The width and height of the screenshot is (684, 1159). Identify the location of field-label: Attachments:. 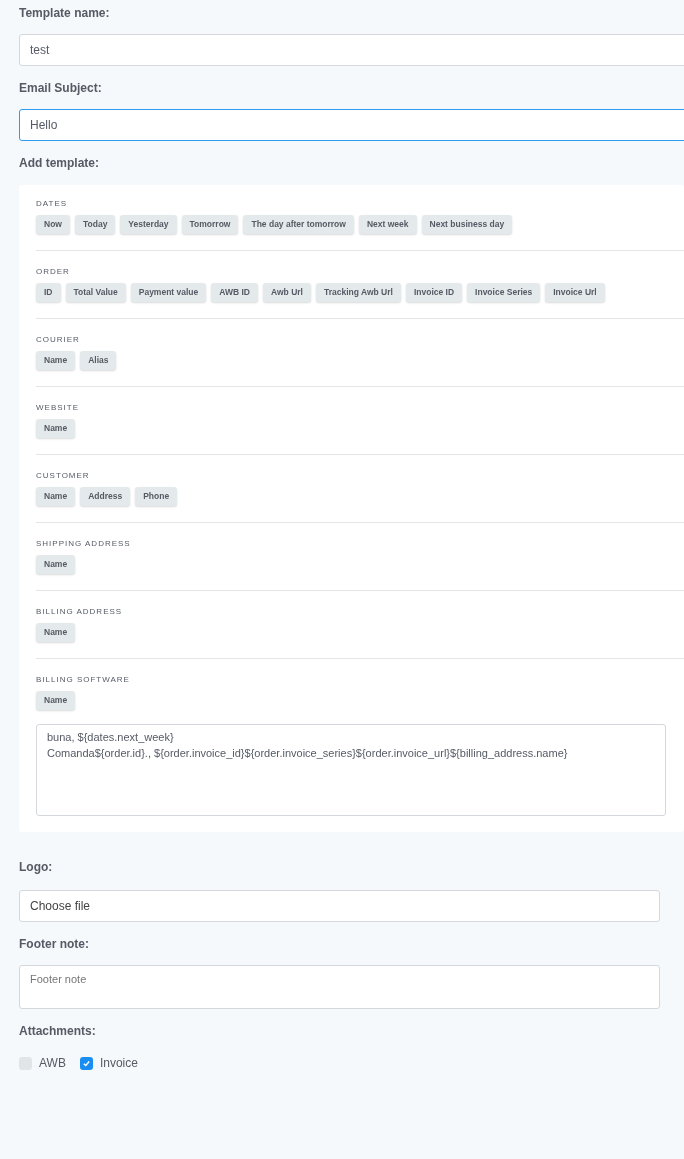
(58, 1031).